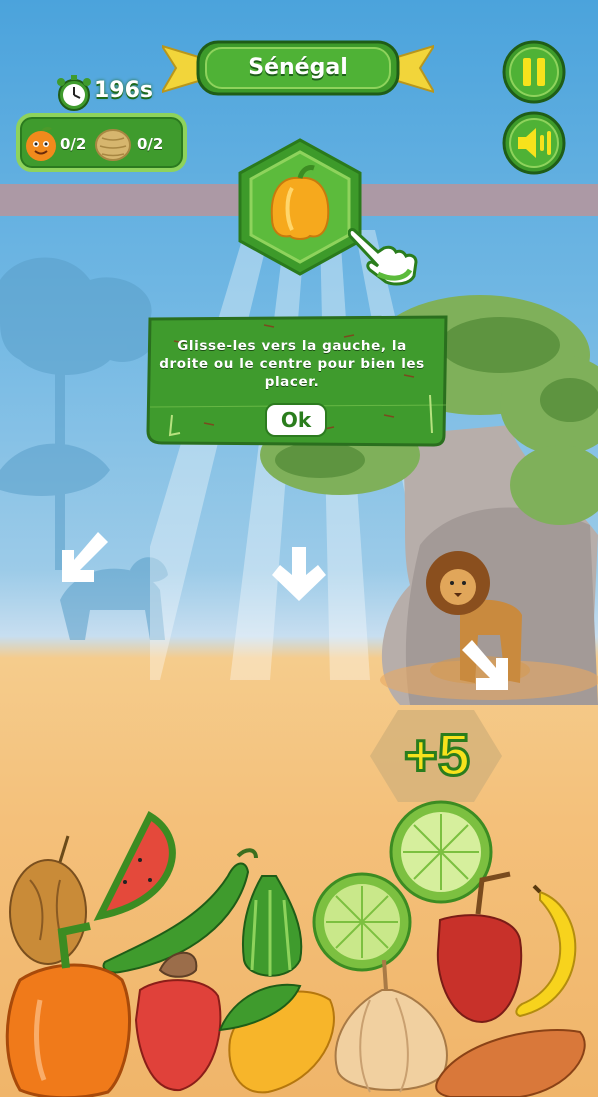 The width and height of the screenshot is (598, 1097). I want to click on cashew-apple-icon, so click(178, 1021).